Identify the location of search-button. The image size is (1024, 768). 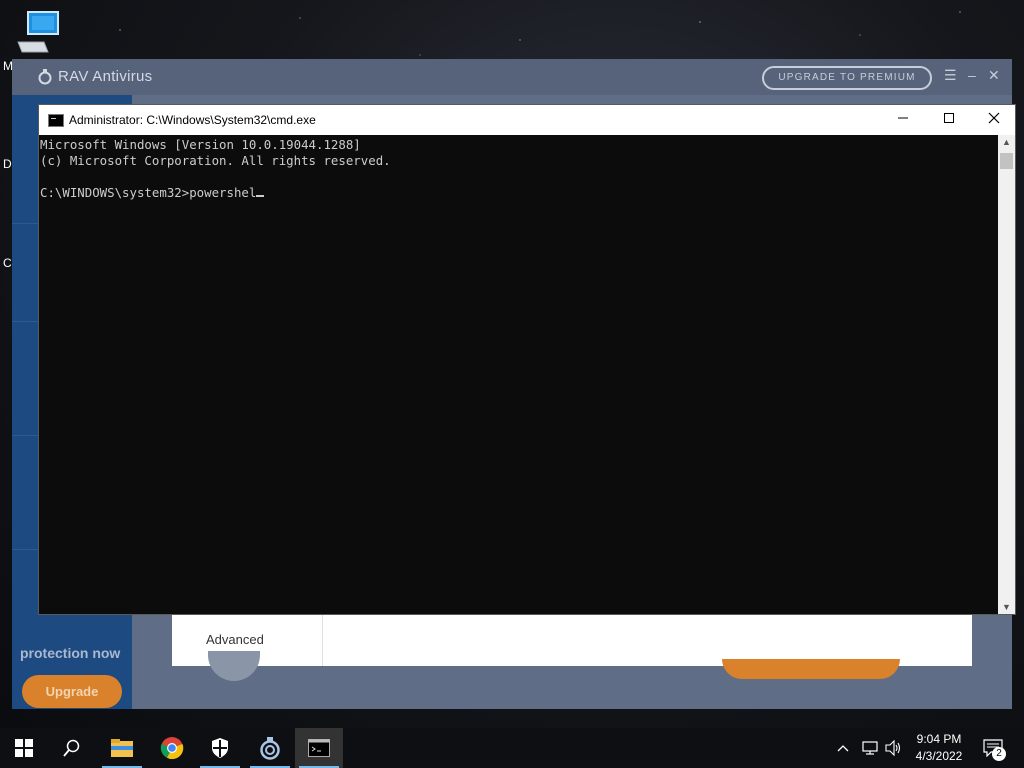
(72, 748).